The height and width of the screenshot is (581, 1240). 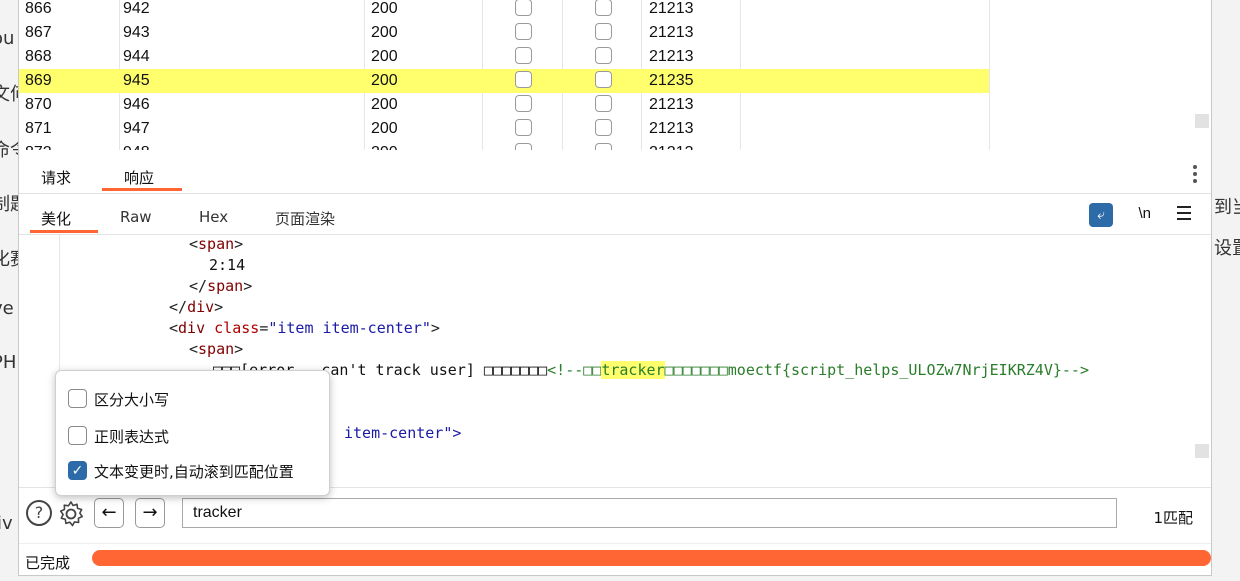 I want to click on table-row: 869 945 200 21235, so click(x=504, y=81).